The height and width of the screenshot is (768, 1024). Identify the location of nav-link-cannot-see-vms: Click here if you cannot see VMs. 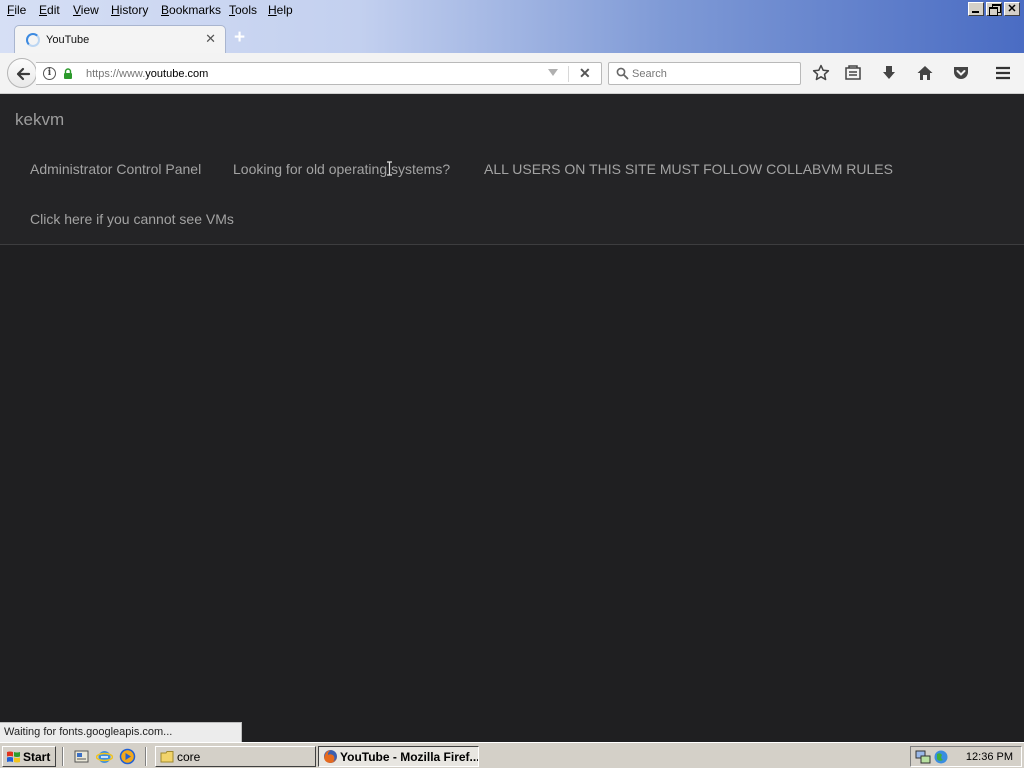
(132, 219).